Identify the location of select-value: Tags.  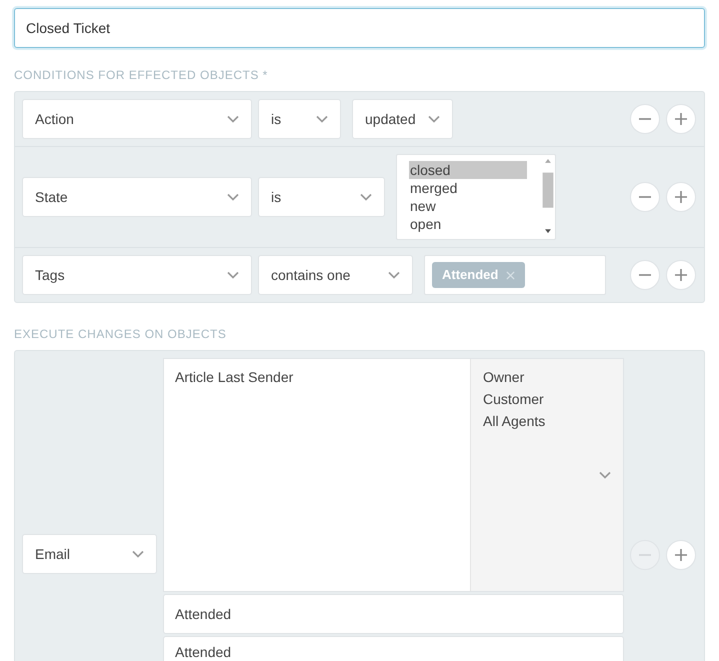
(50, 275).